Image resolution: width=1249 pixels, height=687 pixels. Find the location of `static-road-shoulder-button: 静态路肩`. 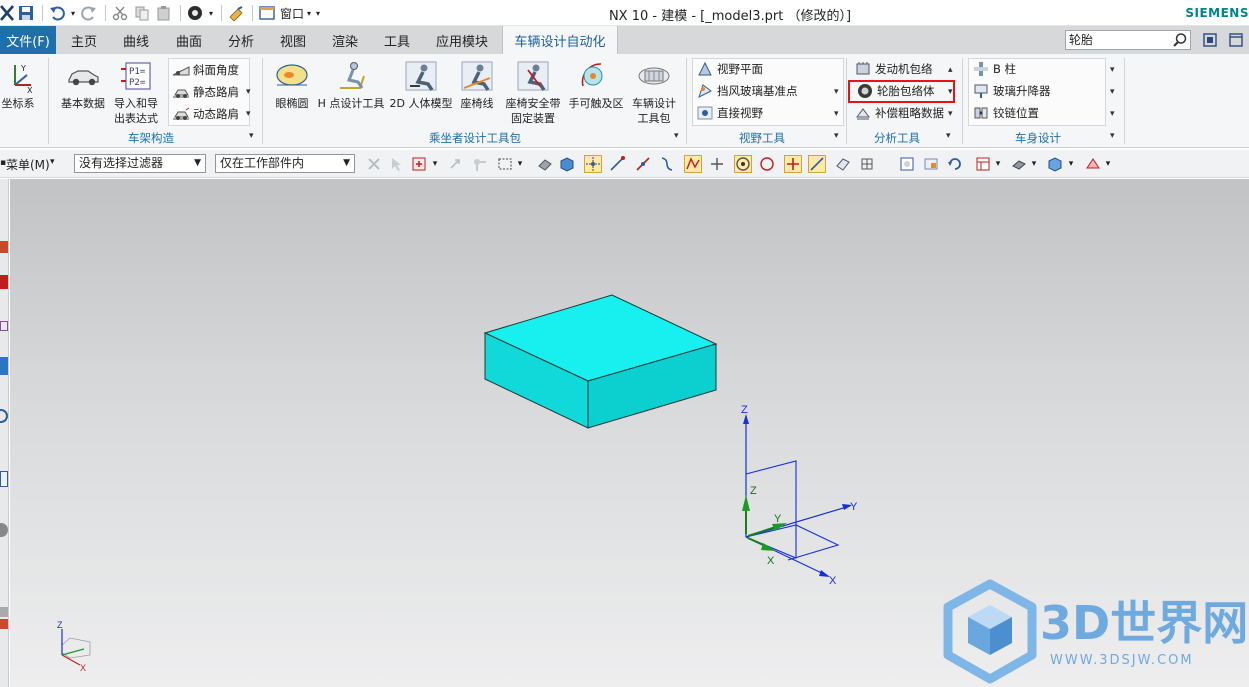

static-road-shoulder-button: 静态路肩 is located at coordinates (205, 92).